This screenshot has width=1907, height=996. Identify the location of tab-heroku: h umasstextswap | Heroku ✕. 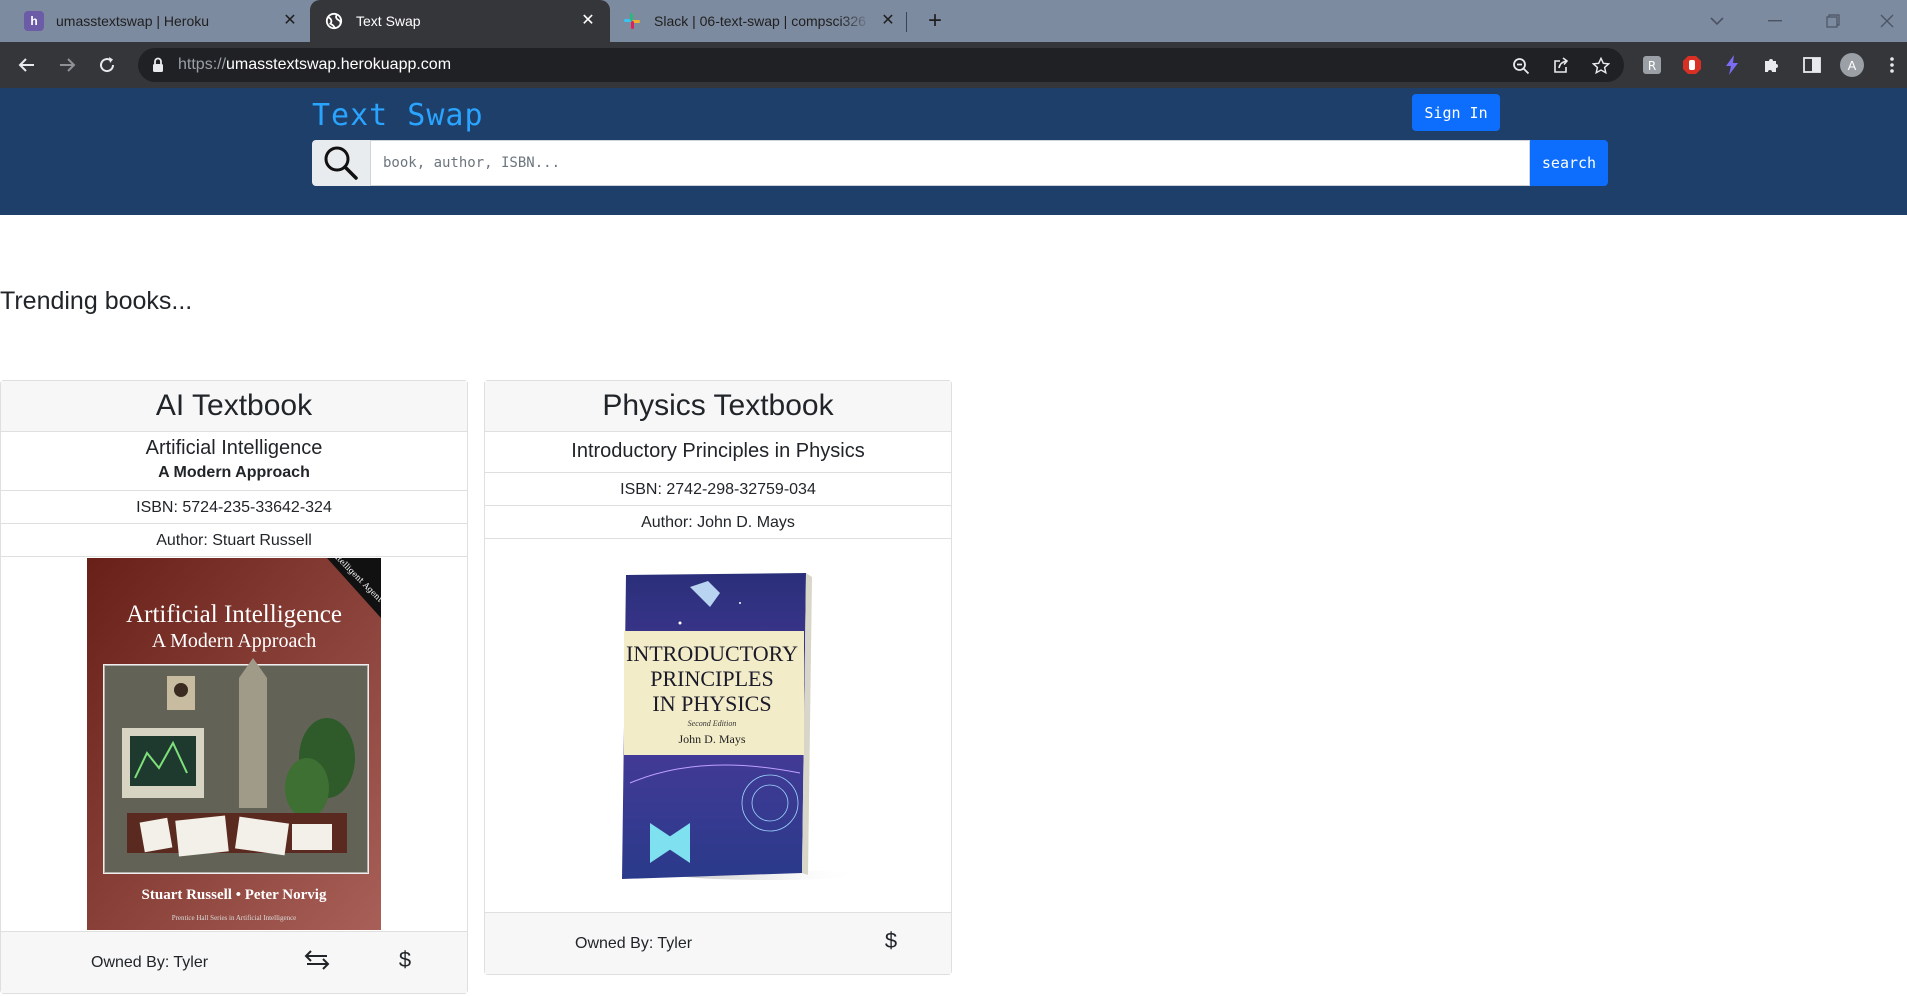
(162, 21).